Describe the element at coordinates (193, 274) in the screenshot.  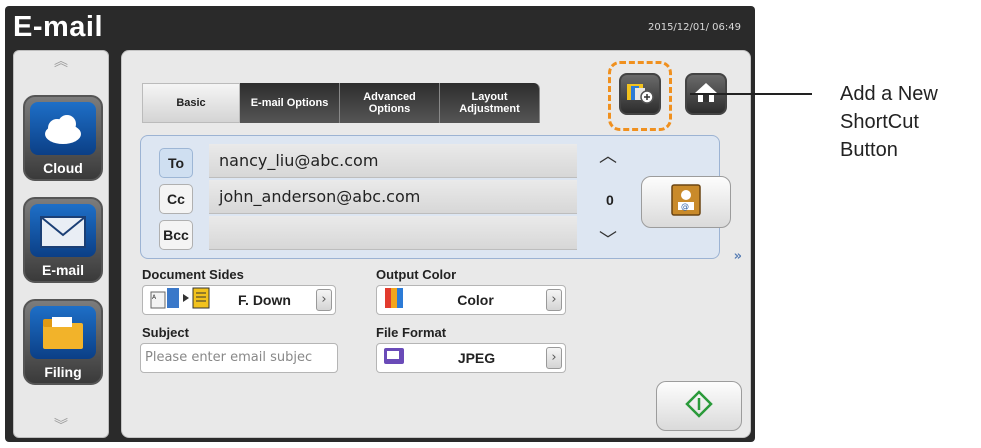
I see `document-sides-label: Document Sides` at that location.